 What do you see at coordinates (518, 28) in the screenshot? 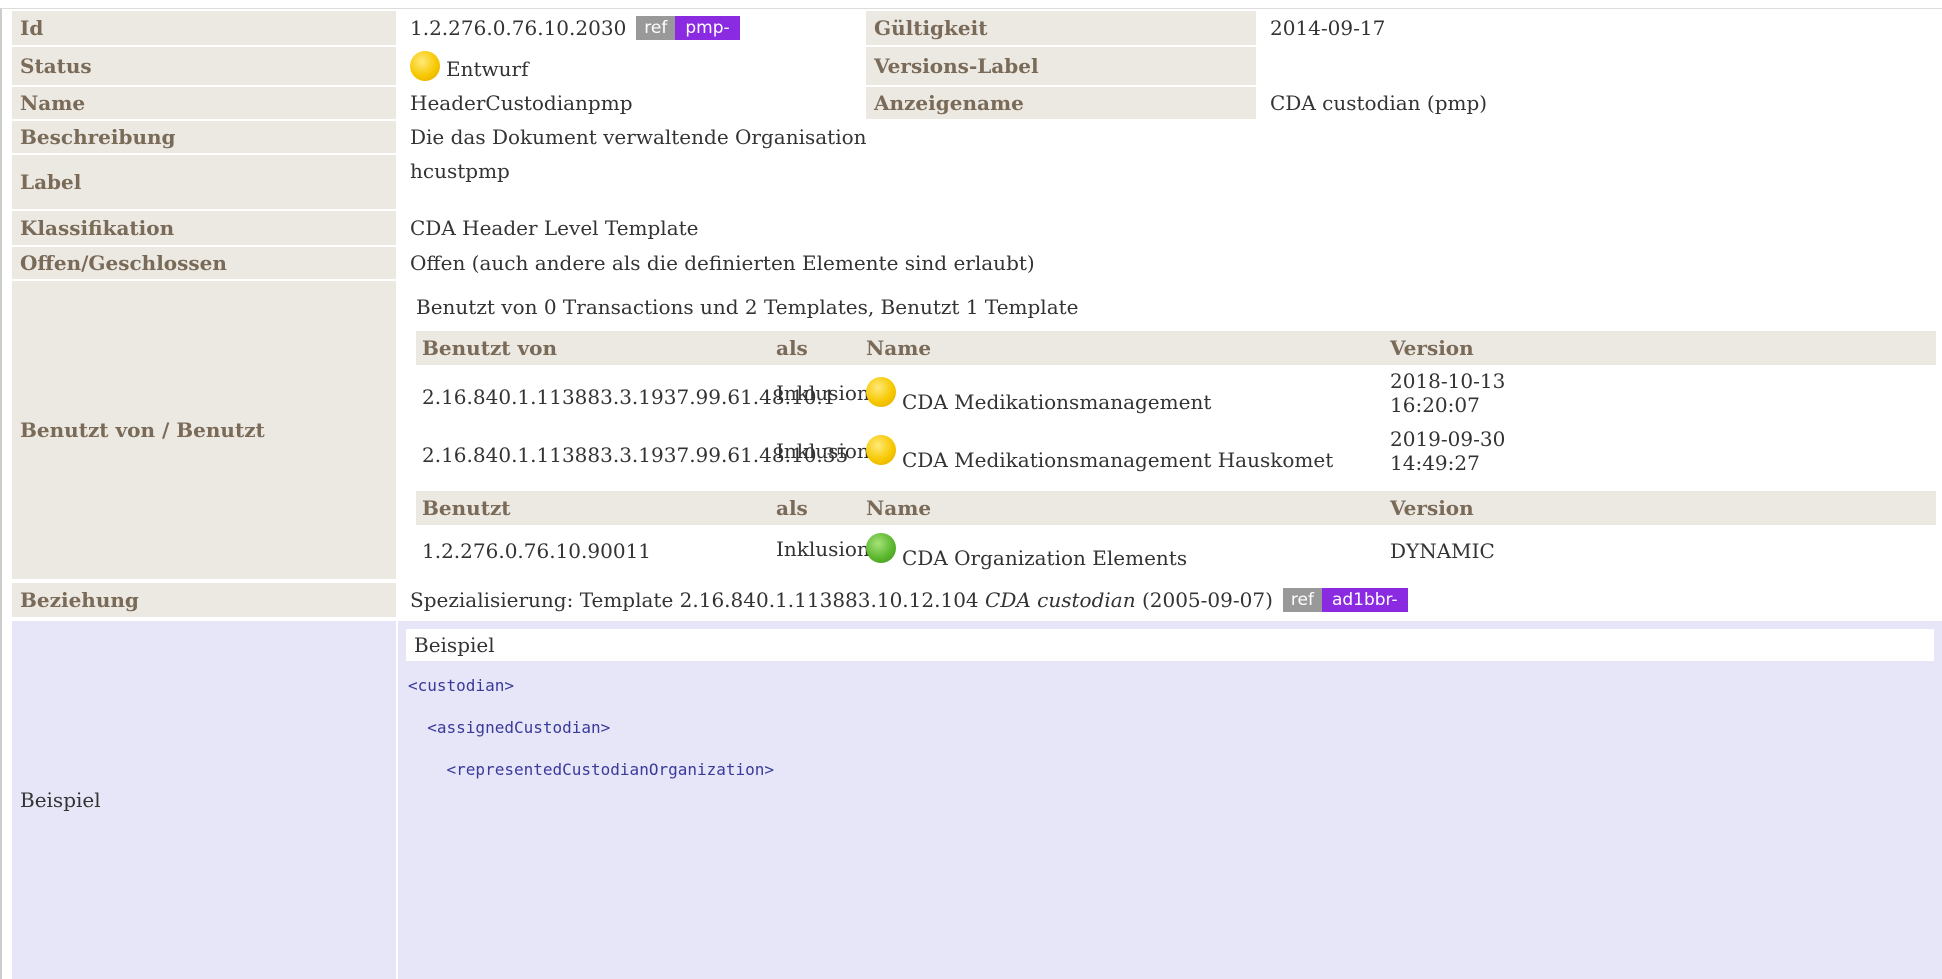
I see `id-value: 1.2.276.0.76.10.2030` at bounding box center [518, 28].